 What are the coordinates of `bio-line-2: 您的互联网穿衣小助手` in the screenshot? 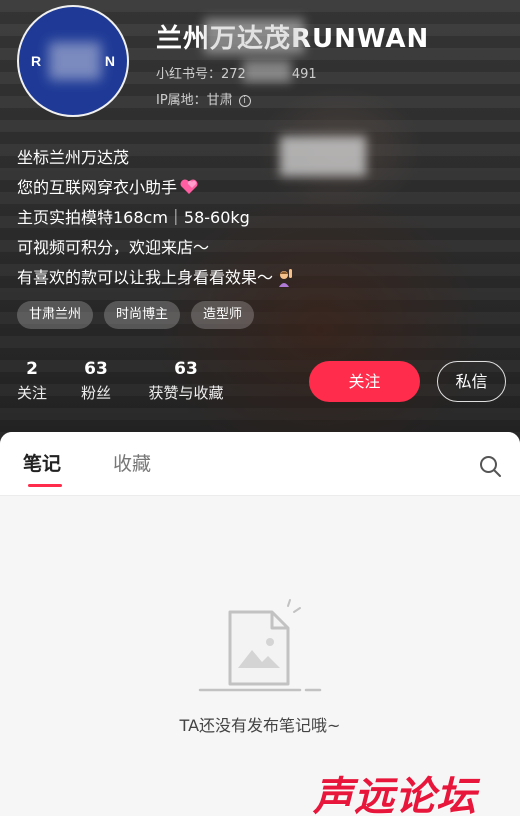 It's located at (97, 187).